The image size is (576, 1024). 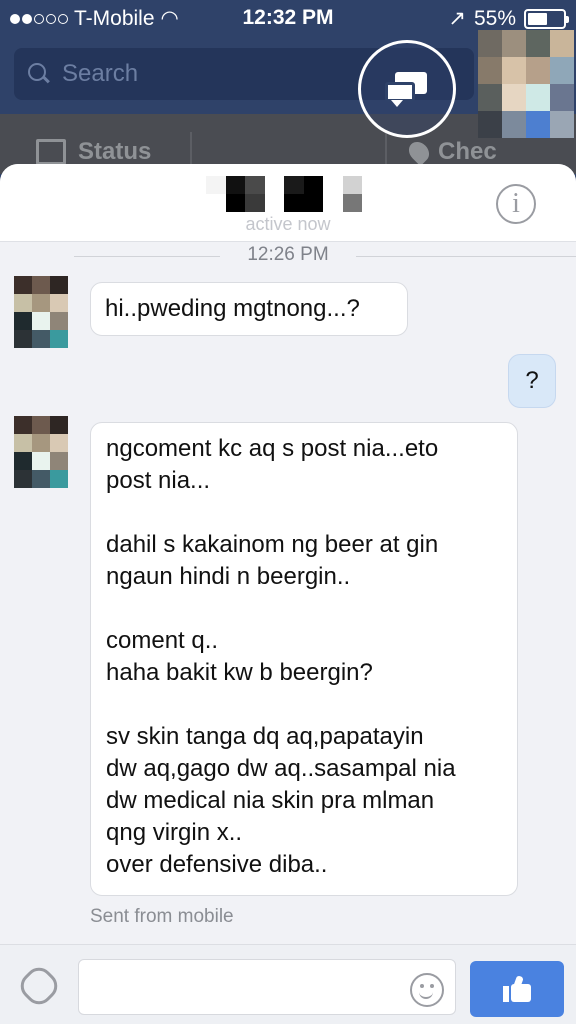 What do you see at coordinates (217, 864) in the screenshot?
I see `message-text-line: over defensive diba..` at bounding box center [217, 864].